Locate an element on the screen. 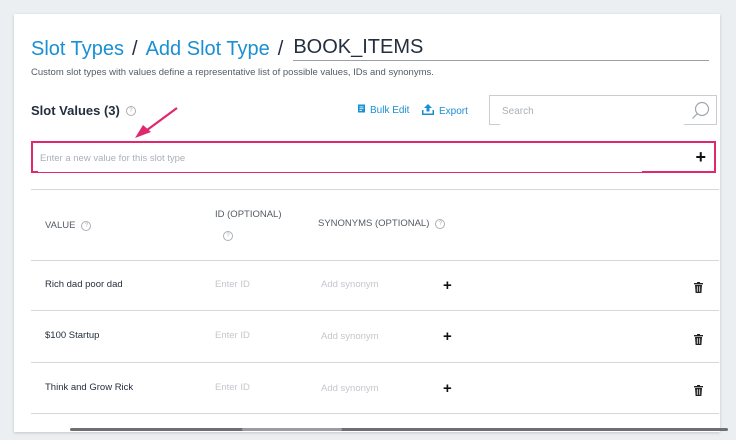 The width and height of the screenshot is (736, 440). bulk-edit-button: Bulk Edit is located at coordinates (383, 110).